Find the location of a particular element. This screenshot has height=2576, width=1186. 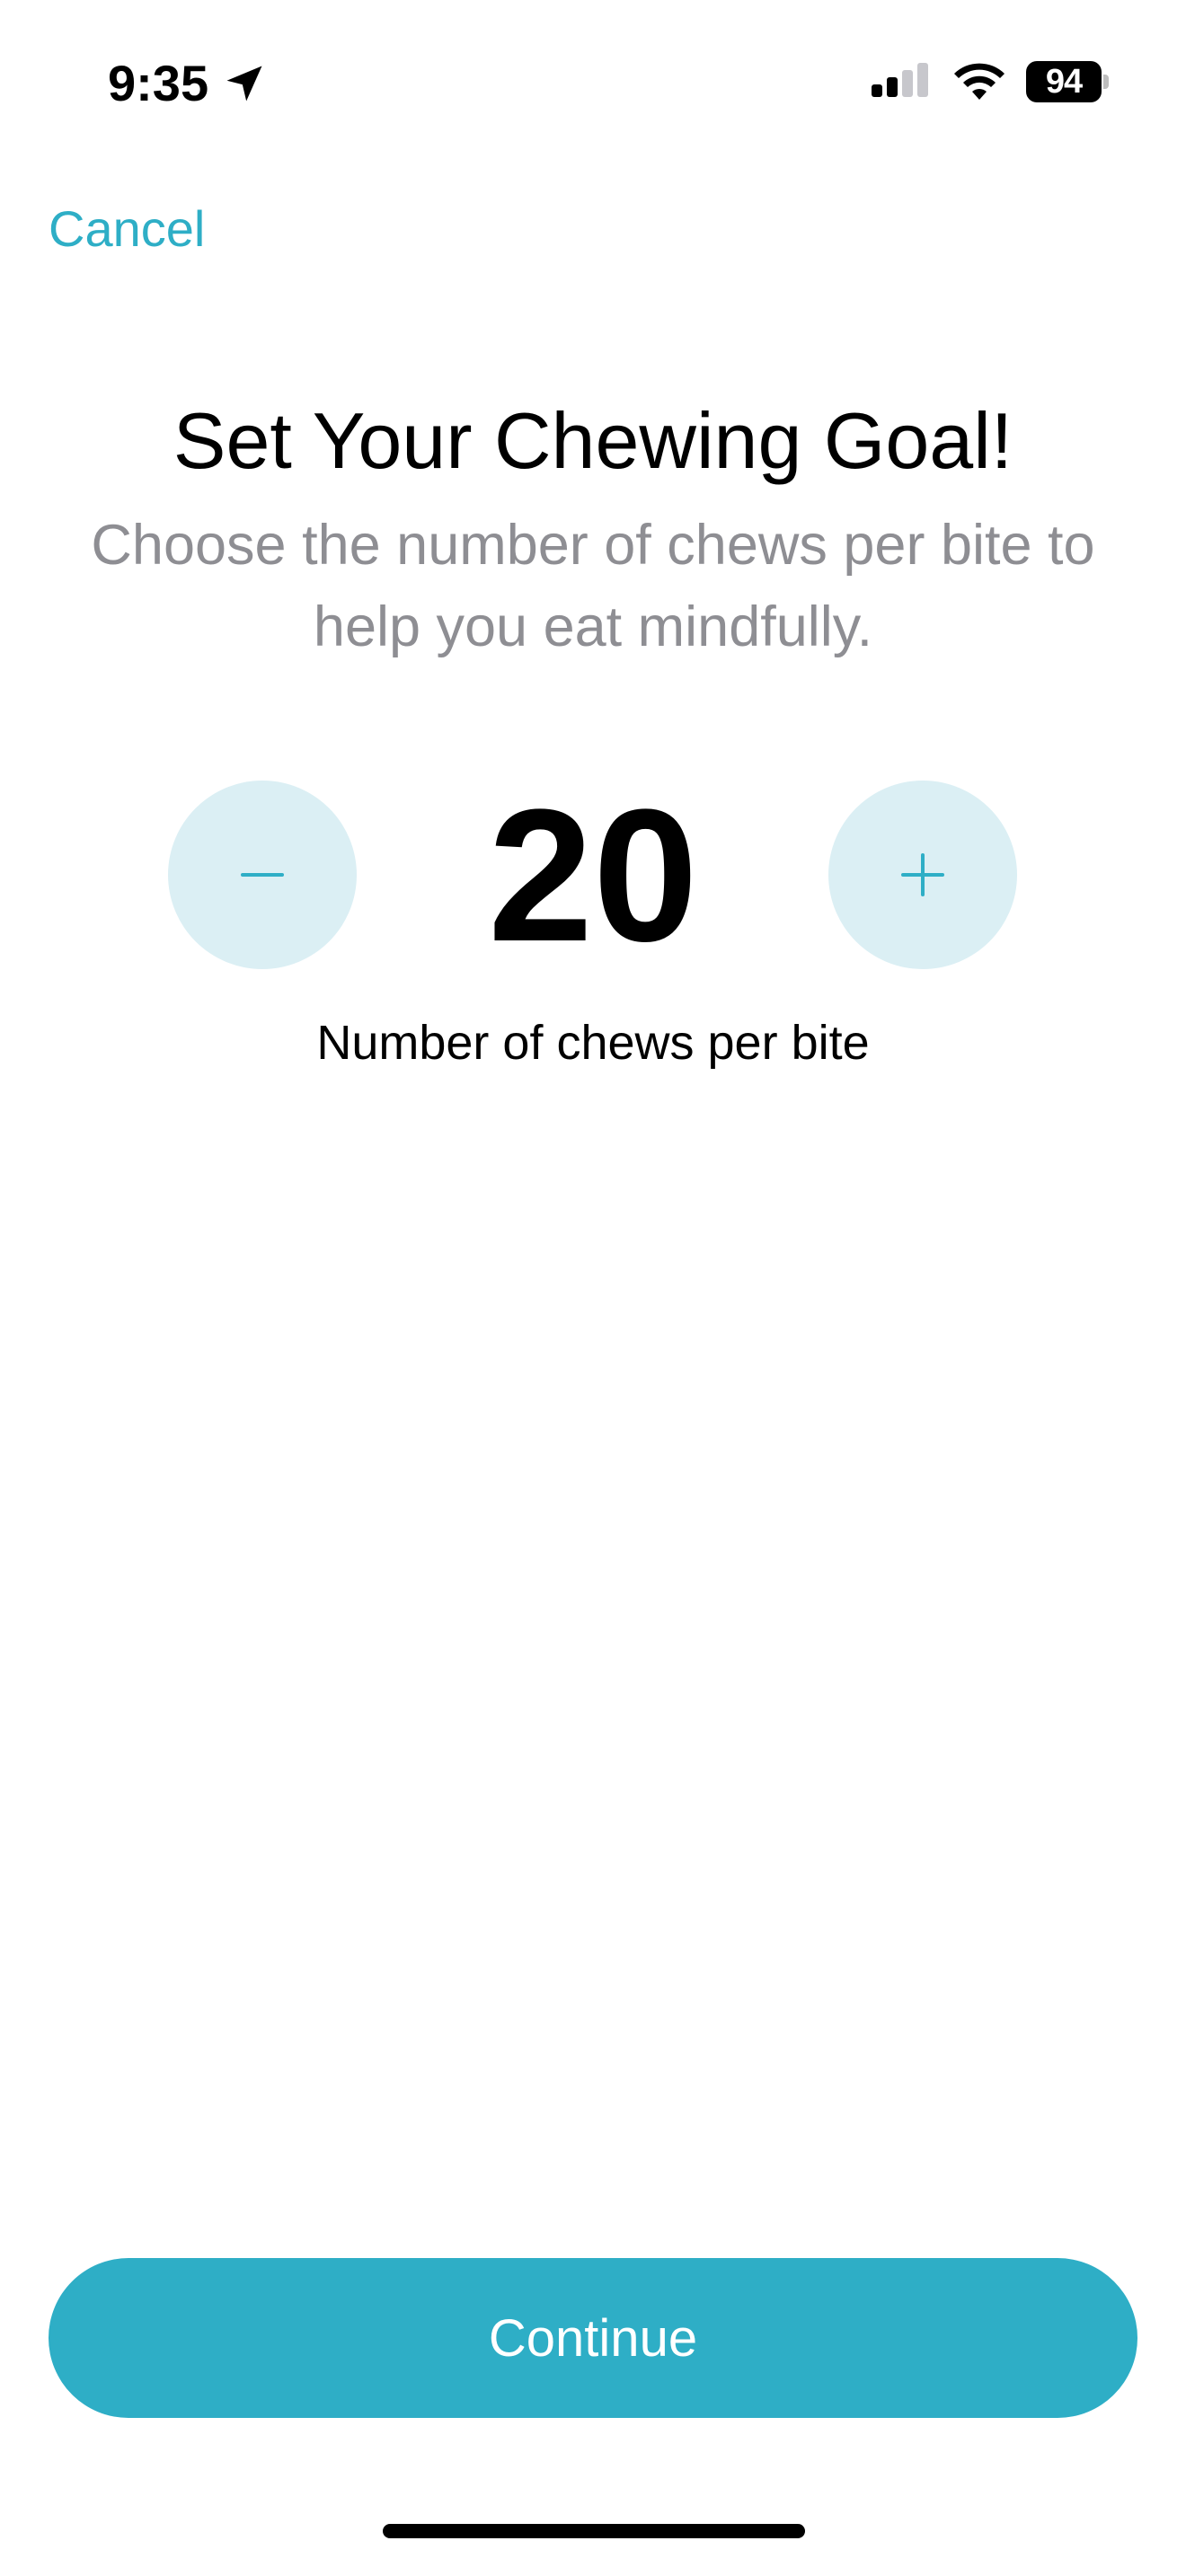

status-icons: 94 is located at coordinates (989, 81).